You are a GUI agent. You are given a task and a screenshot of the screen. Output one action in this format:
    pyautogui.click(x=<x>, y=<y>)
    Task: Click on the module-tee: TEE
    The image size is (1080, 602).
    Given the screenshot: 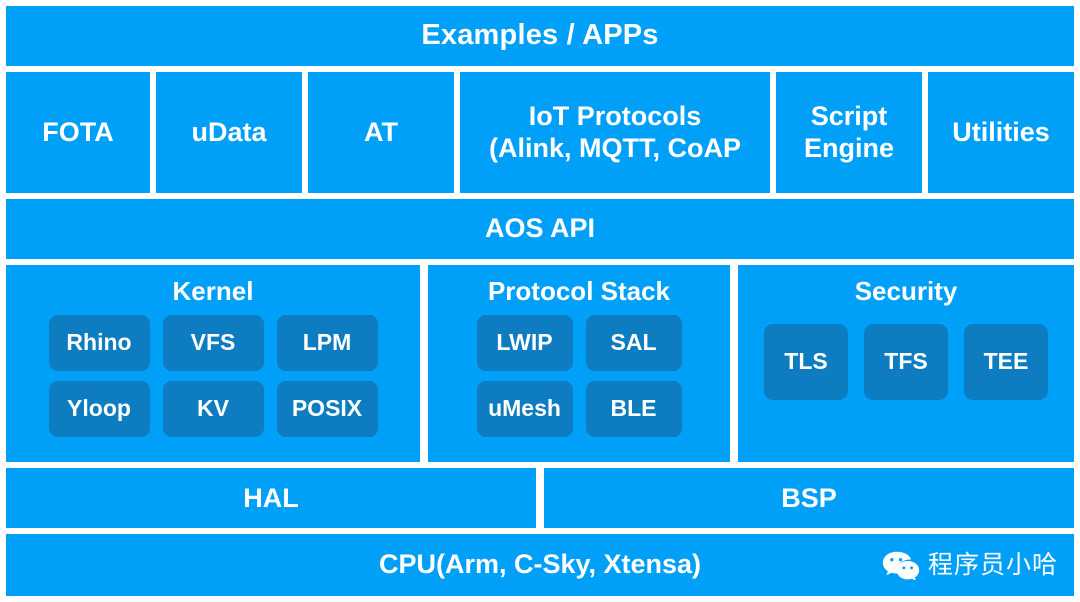 What is the action you would take?
    pyautogui.click(x=1006, y=361)
    